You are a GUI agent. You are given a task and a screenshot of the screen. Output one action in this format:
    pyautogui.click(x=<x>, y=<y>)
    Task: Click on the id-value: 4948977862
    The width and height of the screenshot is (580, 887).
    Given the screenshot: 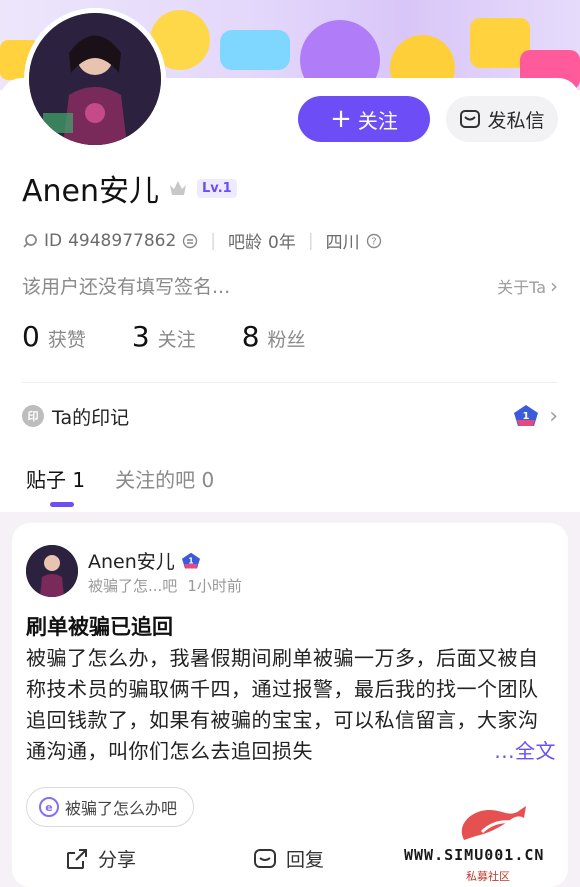 What is the action you would take?
    pyautogui.click(x=122, y=240)
    